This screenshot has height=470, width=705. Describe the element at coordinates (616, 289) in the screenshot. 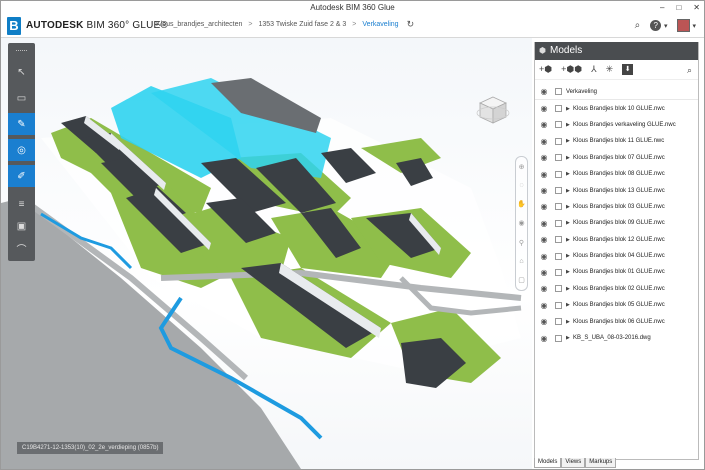

I see `list-item: ◉ ▶ Klous Brandjes blok 02 GLUE.nwc` at that location.